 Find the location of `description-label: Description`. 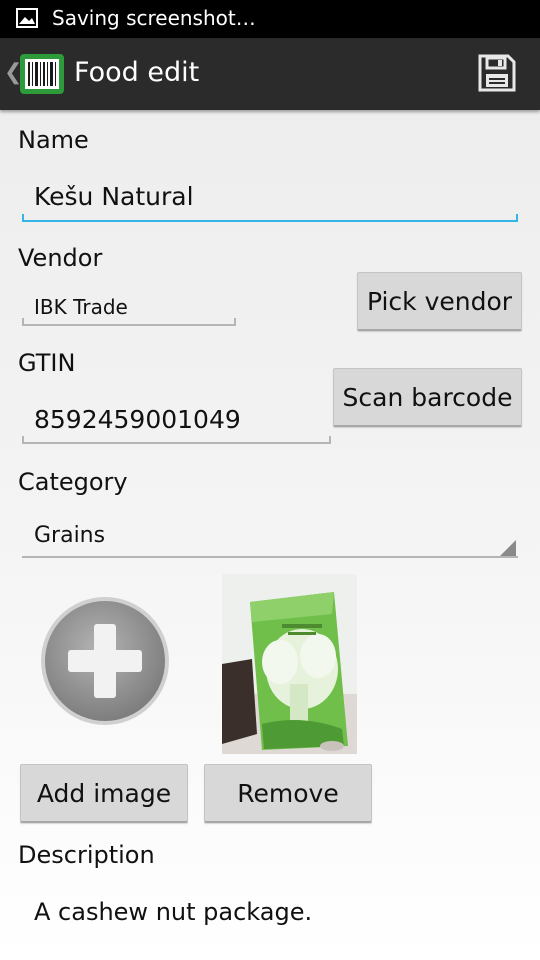

description-label: Description is located at coordinates (86, 855).